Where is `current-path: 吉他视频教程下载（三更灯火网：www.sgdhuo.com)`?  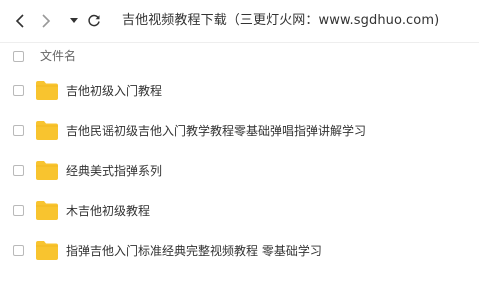 current-path: 吉他视频教程下载（三更灯火网：www.sgdhuo.com) is located at coordinates (281, 20).